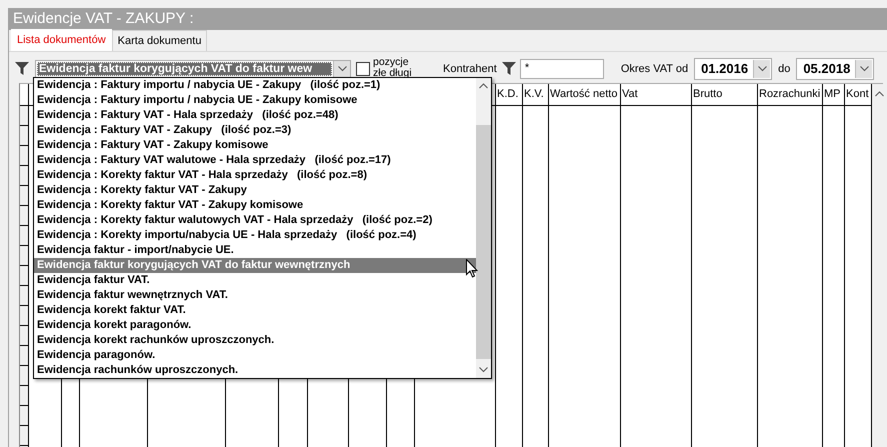 This screenshot has height=447, width=887. Describe the element at coordinates (255, 190) in the screenshot. I see `dropdown-option: Ewidencja : Korekty faktur VAT - Zakupy` at that location.